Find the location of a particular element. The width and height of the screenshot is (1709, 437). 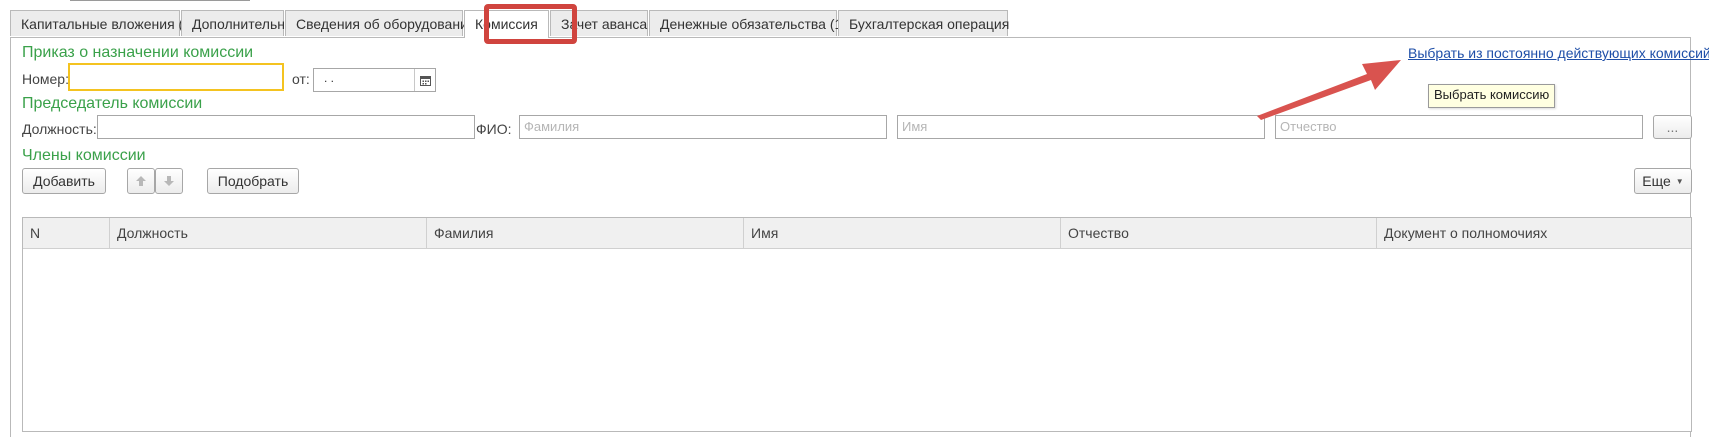

last-name-input: Фамилия is located at coordinates (703, 127).